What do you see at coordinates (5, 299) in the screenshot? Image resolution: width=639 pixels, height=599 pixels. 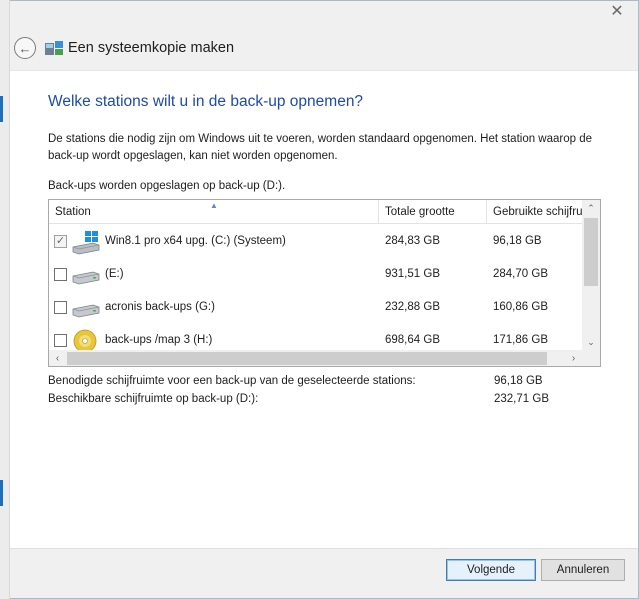 I see `background-window-strip` at bounding box center [5, 299].